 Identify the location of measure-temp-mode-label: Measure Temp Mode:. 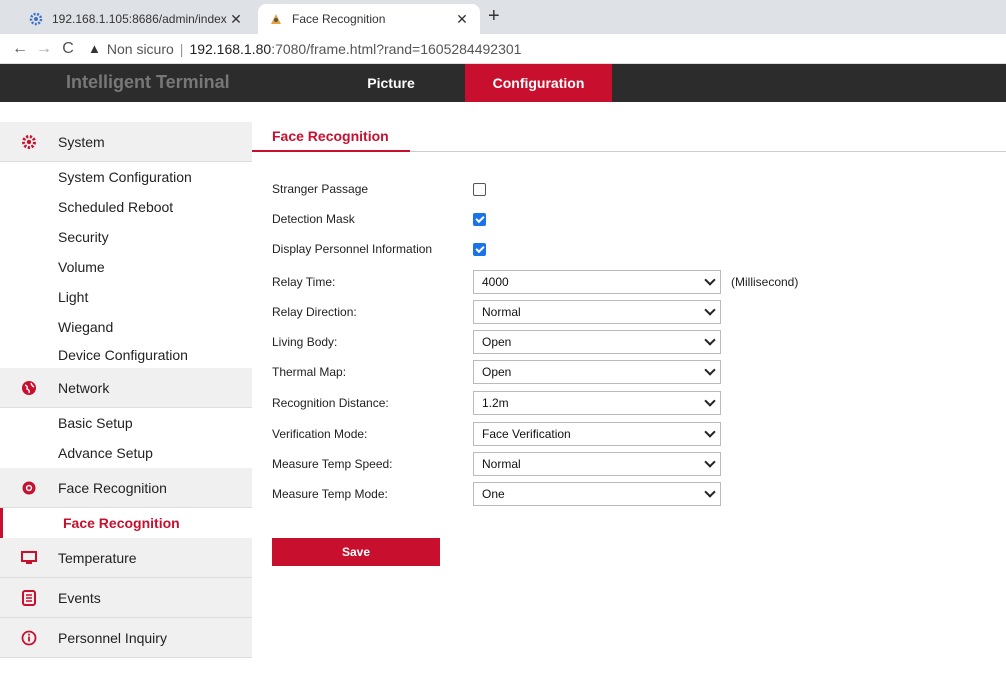
(330, 494).